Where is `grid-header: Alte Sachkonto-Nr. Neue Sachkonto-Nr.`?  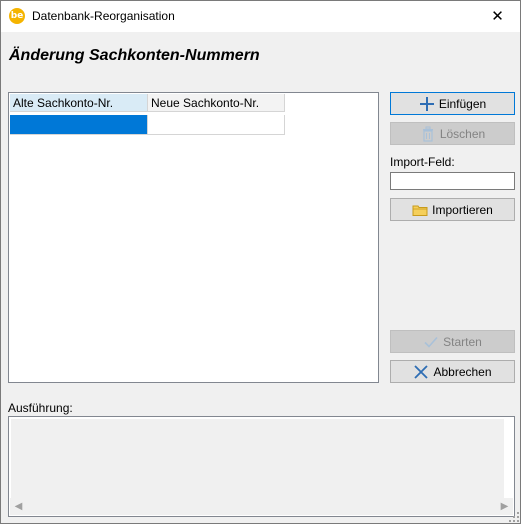 grid-header: Alte Sachkonto-Nr. Neue Sachkonto-Nr. is located at coordinates (147, 103).